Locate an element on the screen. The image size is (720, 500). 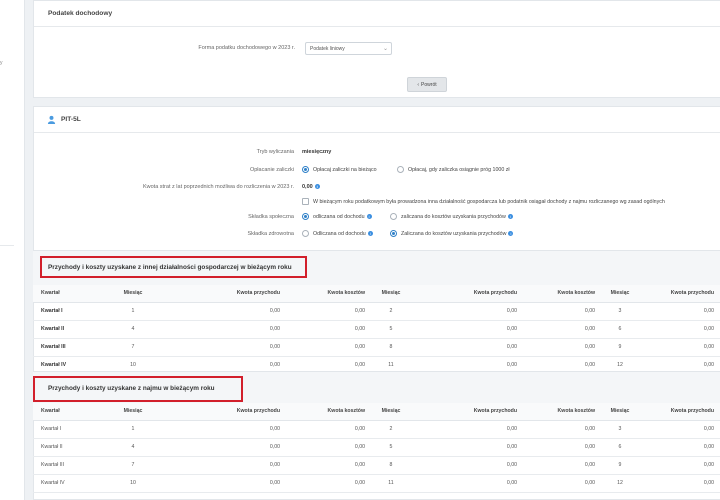
mode-value: miesięczny is located at coordinates (317, 152).